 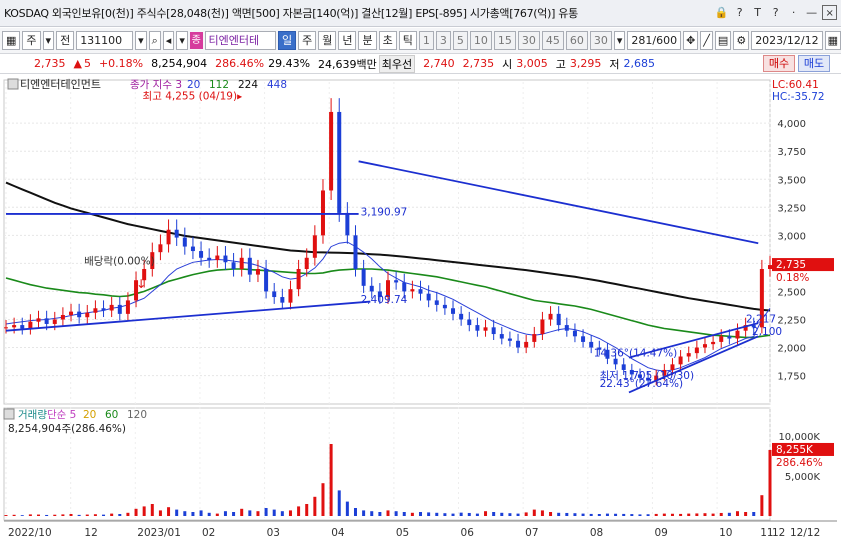 I want to click on settings-icon: ·, so click(x=793, y=12).